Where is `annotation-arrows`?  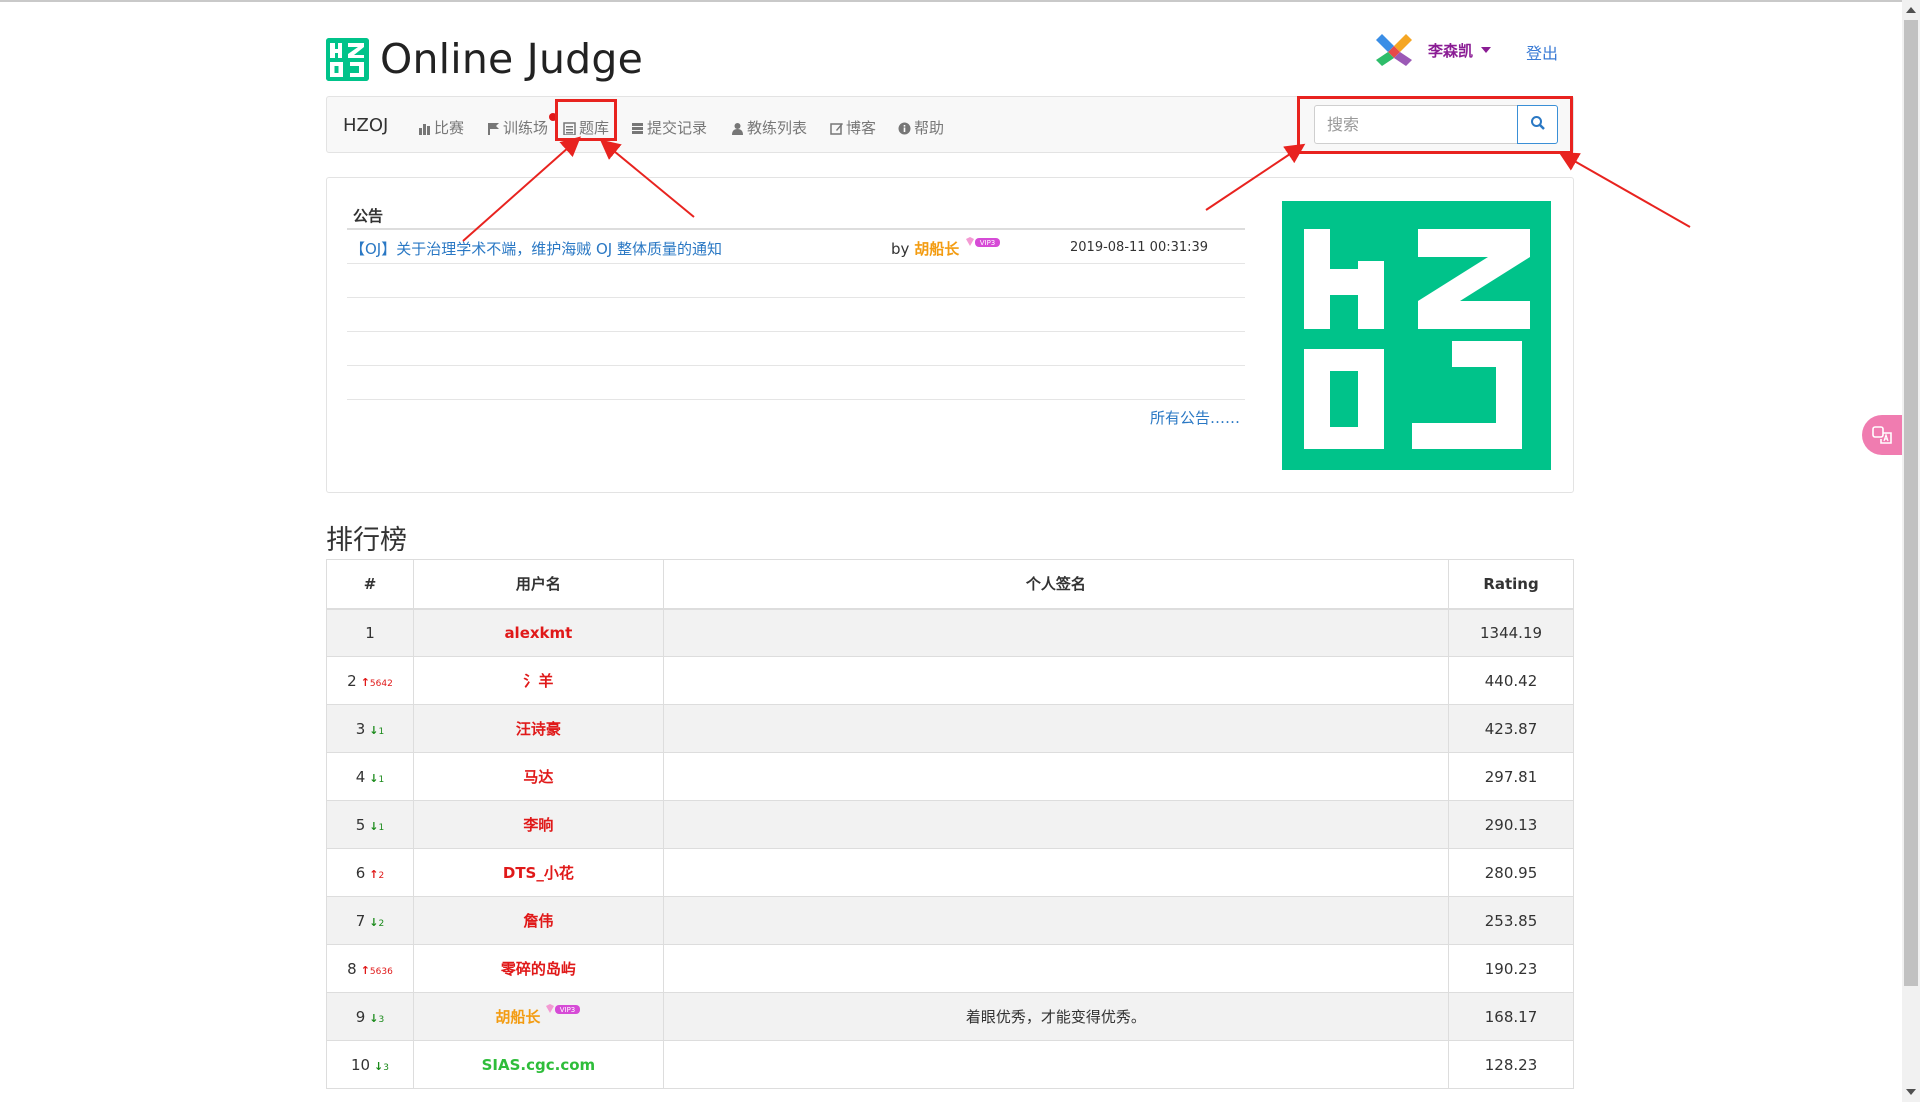
annotation-arrows is located at coordinates (1076, 189).